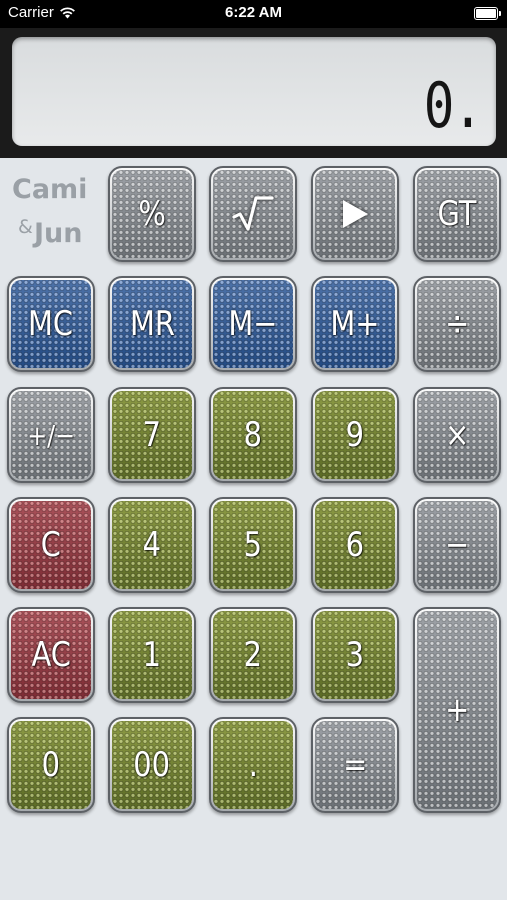 The height and width of the screenshot is (900, 507). I want to click on all-clear-button: AC, so click(51, 655).